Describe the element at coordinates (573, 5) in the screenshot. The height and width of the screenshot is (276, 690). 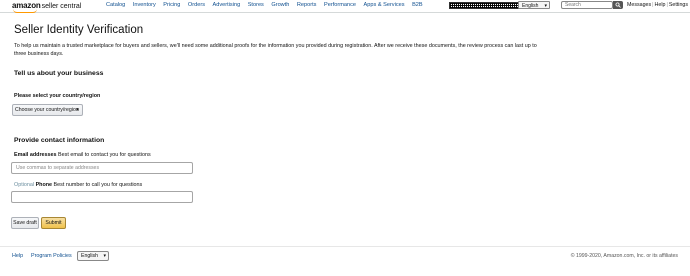
I see `search-placeholder: Search` at that location.